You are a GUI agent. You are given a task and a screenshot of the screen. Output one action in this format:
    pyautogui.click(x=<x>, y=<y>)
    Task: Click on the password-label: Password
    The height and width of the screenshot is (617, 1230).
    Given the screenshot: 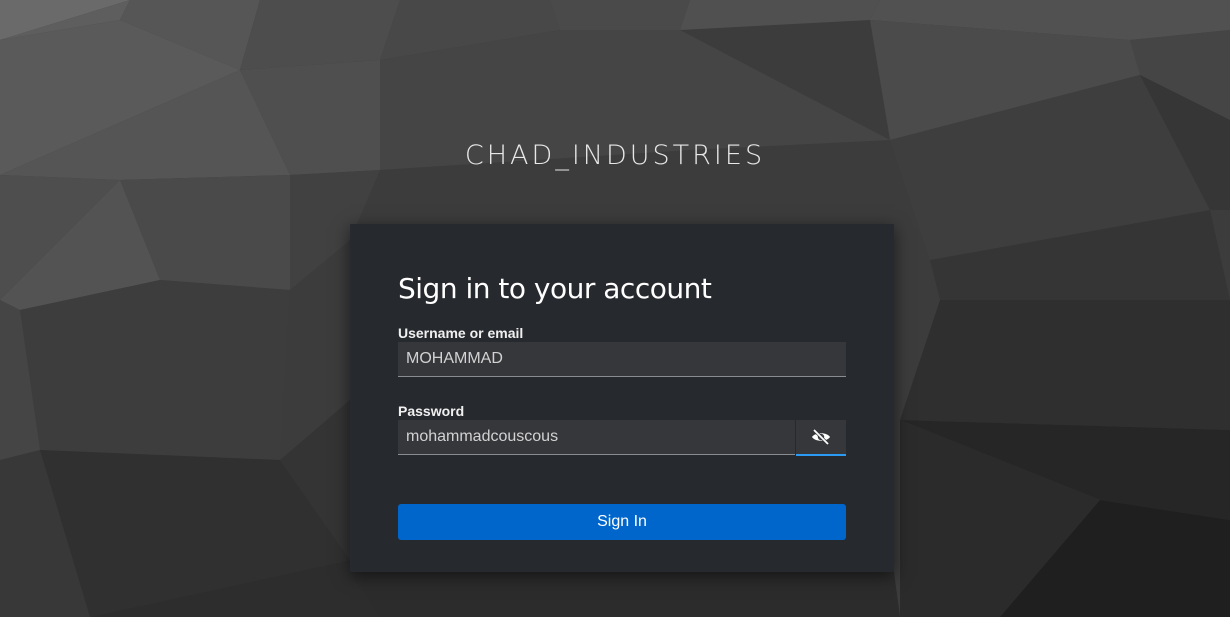 What is the action you would take?
    pyautogui.click(x=431, y=411)
    